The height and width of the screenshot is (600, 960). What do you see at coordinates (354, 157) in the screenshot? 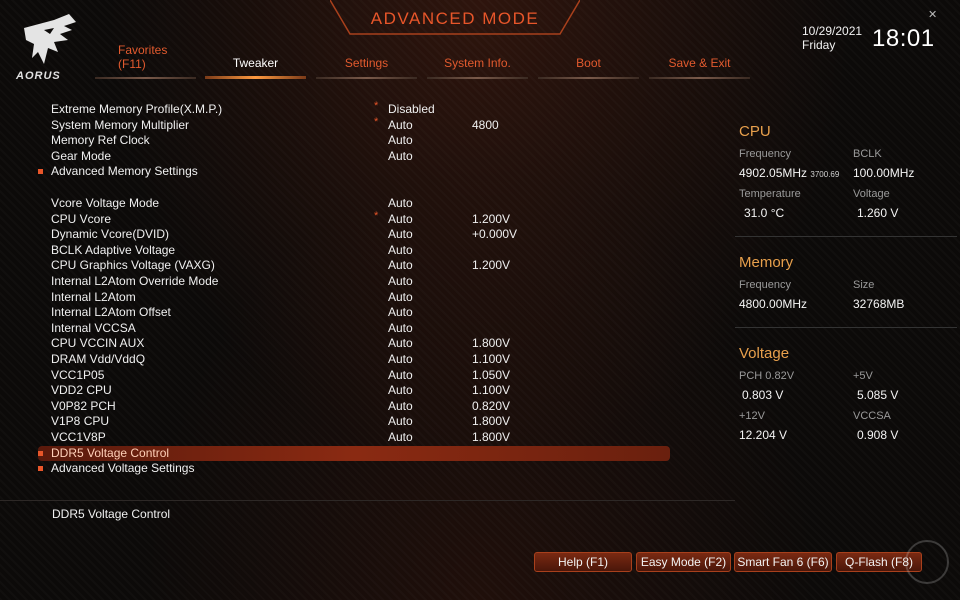
I see `setting-row: Gear Mode Auto` at bounding box center [354, 157].